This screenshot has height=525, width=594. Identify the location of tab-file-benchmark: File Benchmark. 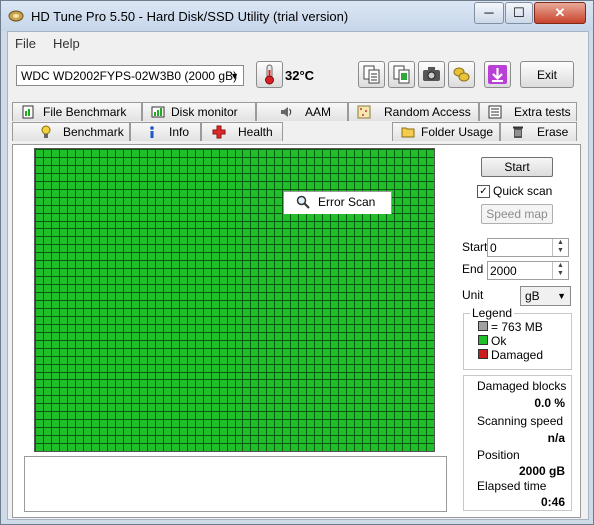
(77, 111).